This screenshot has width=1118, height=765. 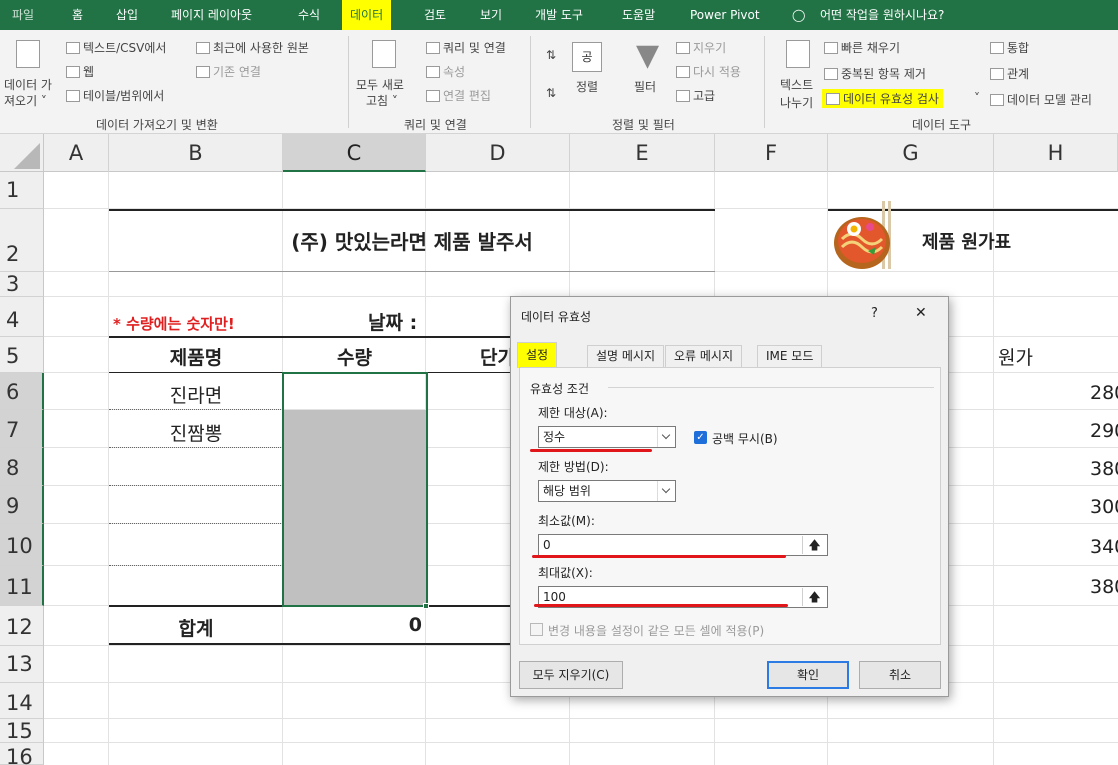 I want to click on remove-duplicates-button: 중복된 항목 제거, so click(x=875, y=73).